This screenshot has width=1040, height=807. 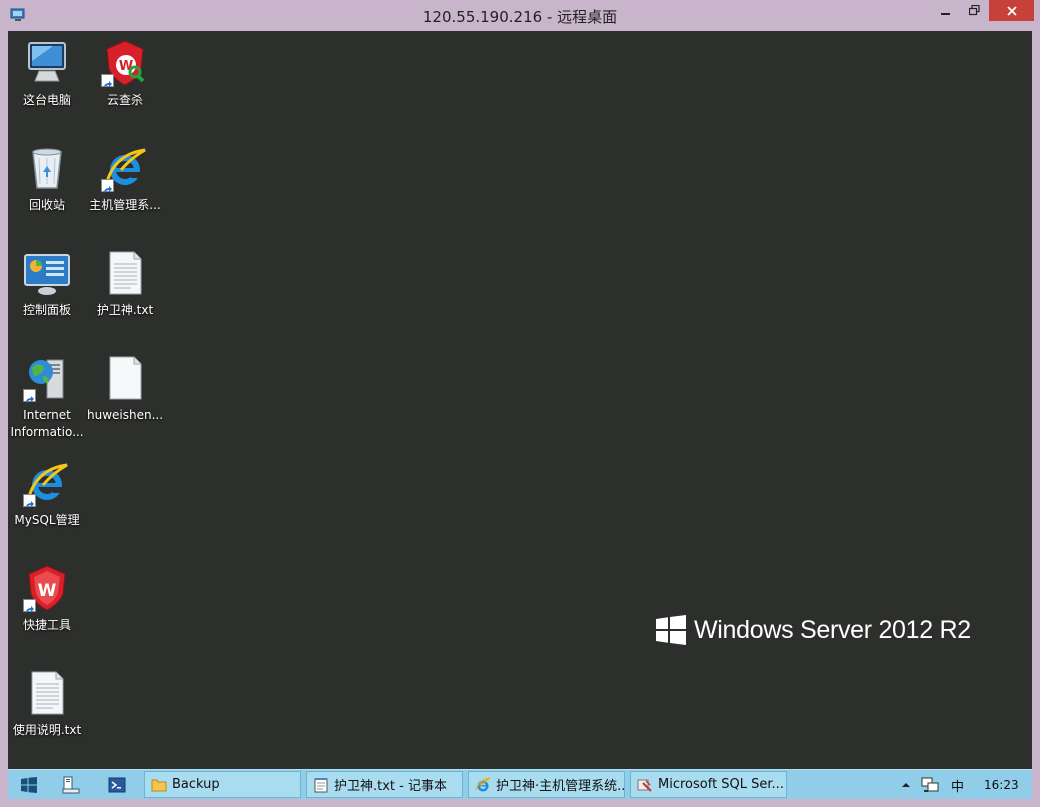 What do you see at coordinates (906, 785) in the screenshot?
I see `show-hidden-icons-chevron-up-icon` at bounding box center [906, 785].